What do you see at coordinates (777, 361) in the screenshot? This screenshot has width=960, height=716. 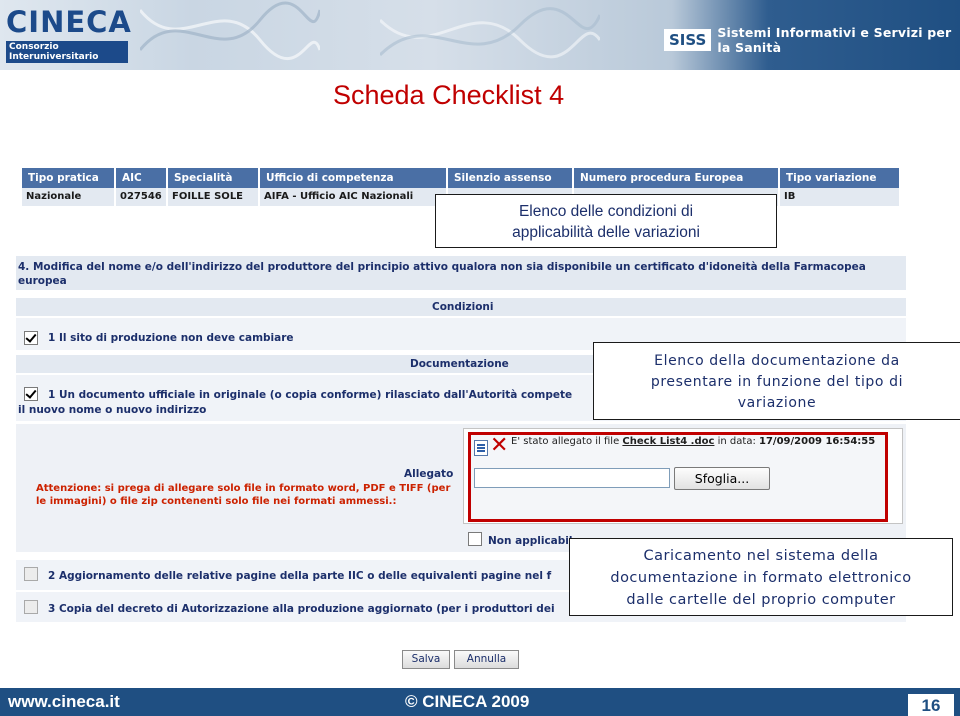 I see `callout-documentation-line-1: Elenco della documentazione da` at bounding box center [777, 361].